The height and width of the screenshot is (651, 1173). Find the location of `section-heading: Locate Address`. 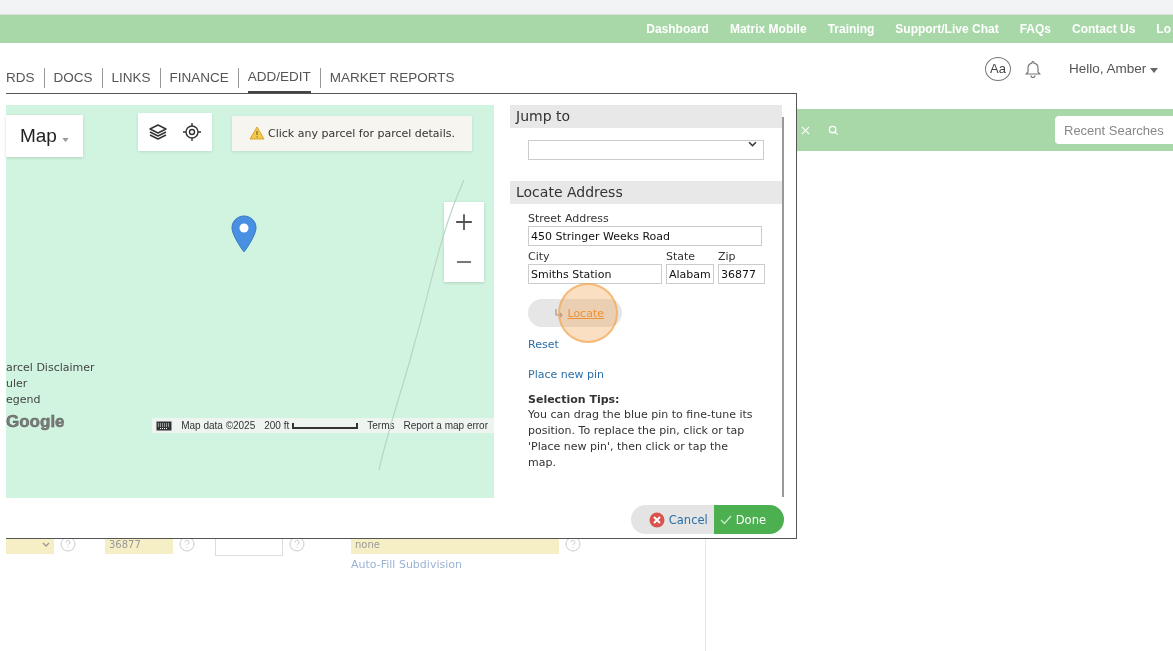

section-heading: Locate Address is located at coordinates (646, 192).